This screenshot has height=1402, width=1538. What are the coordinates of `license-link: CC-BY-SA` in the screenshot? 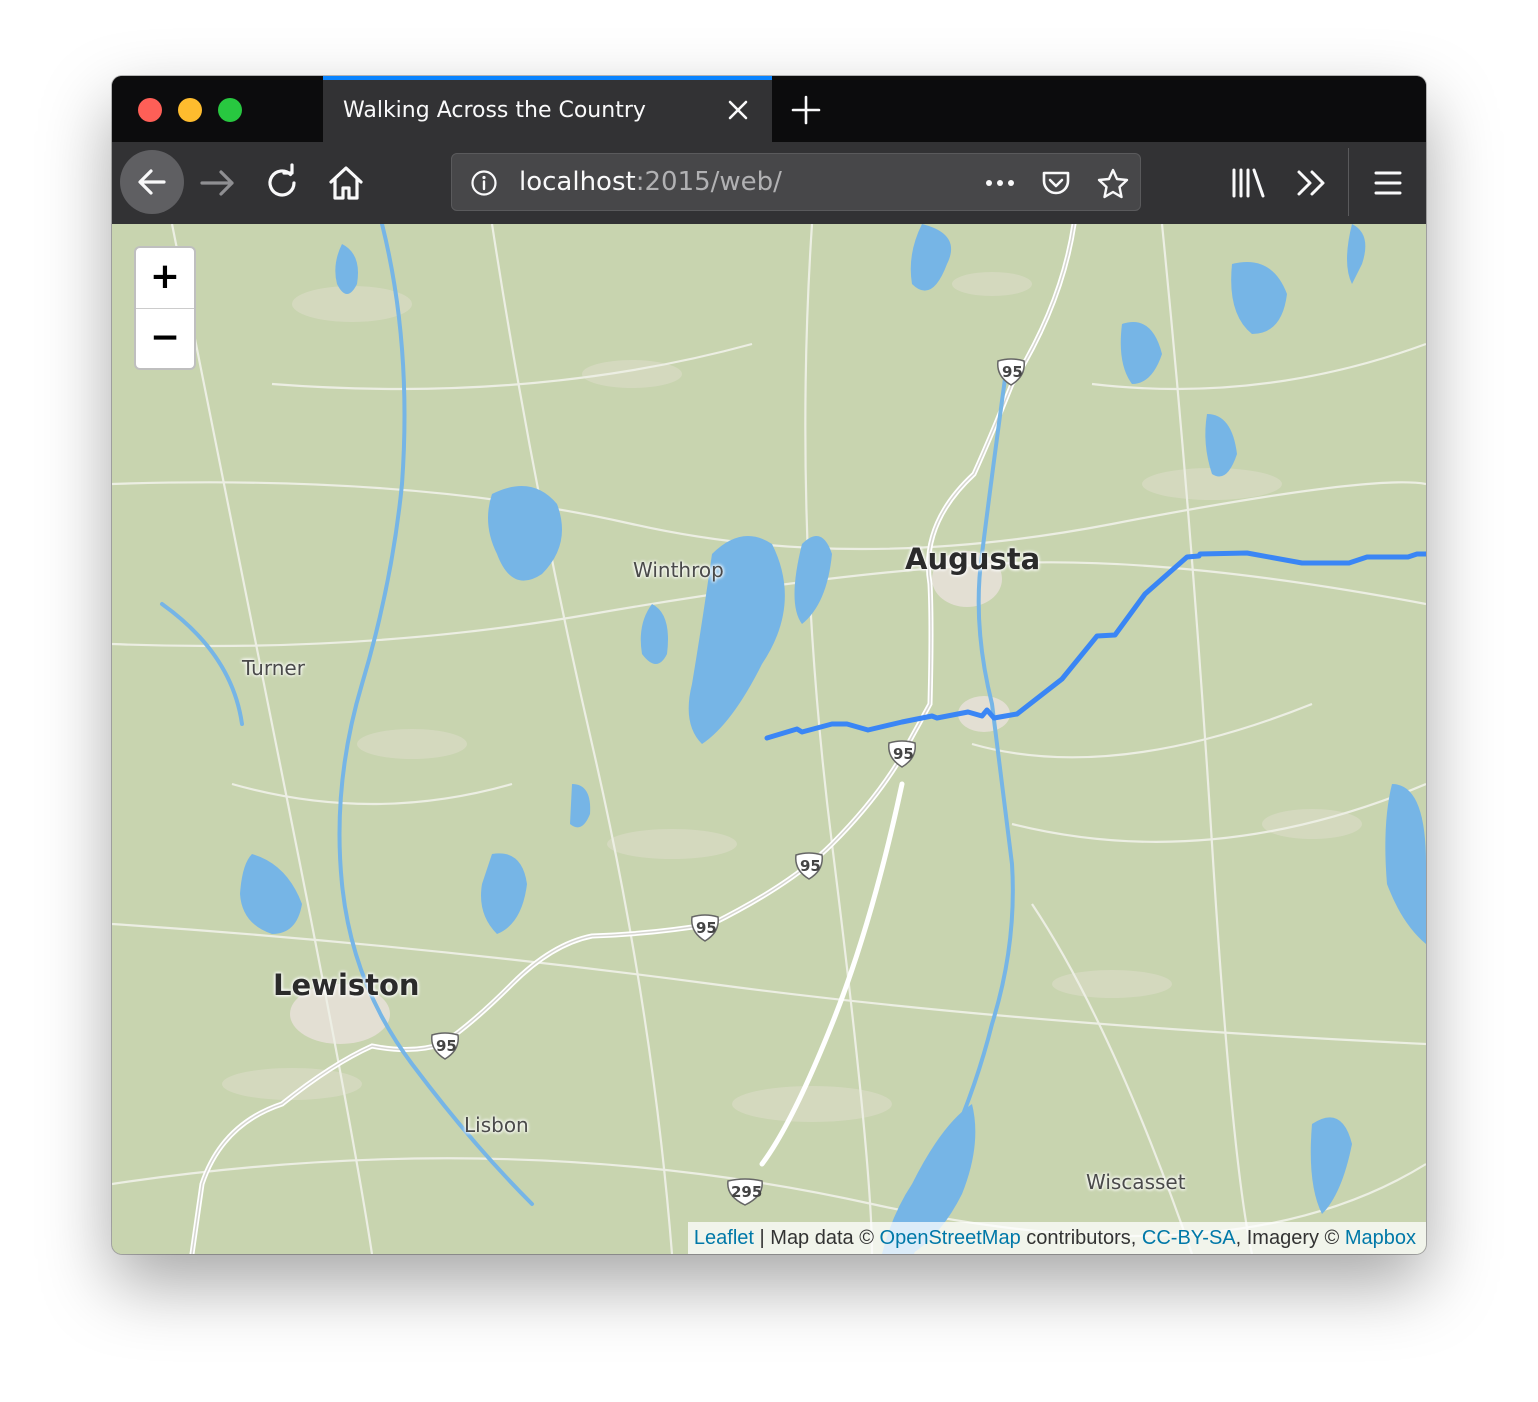 It's located at (1189, 1238).